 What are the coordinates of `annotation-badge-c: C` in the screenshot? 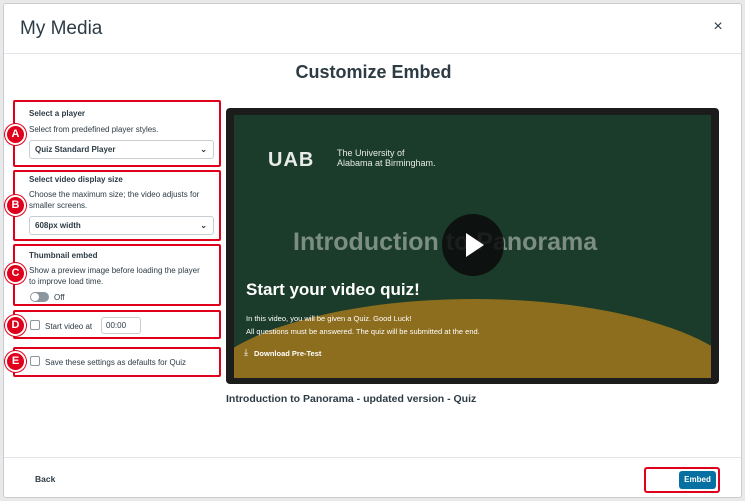 It's located at (15, 273).